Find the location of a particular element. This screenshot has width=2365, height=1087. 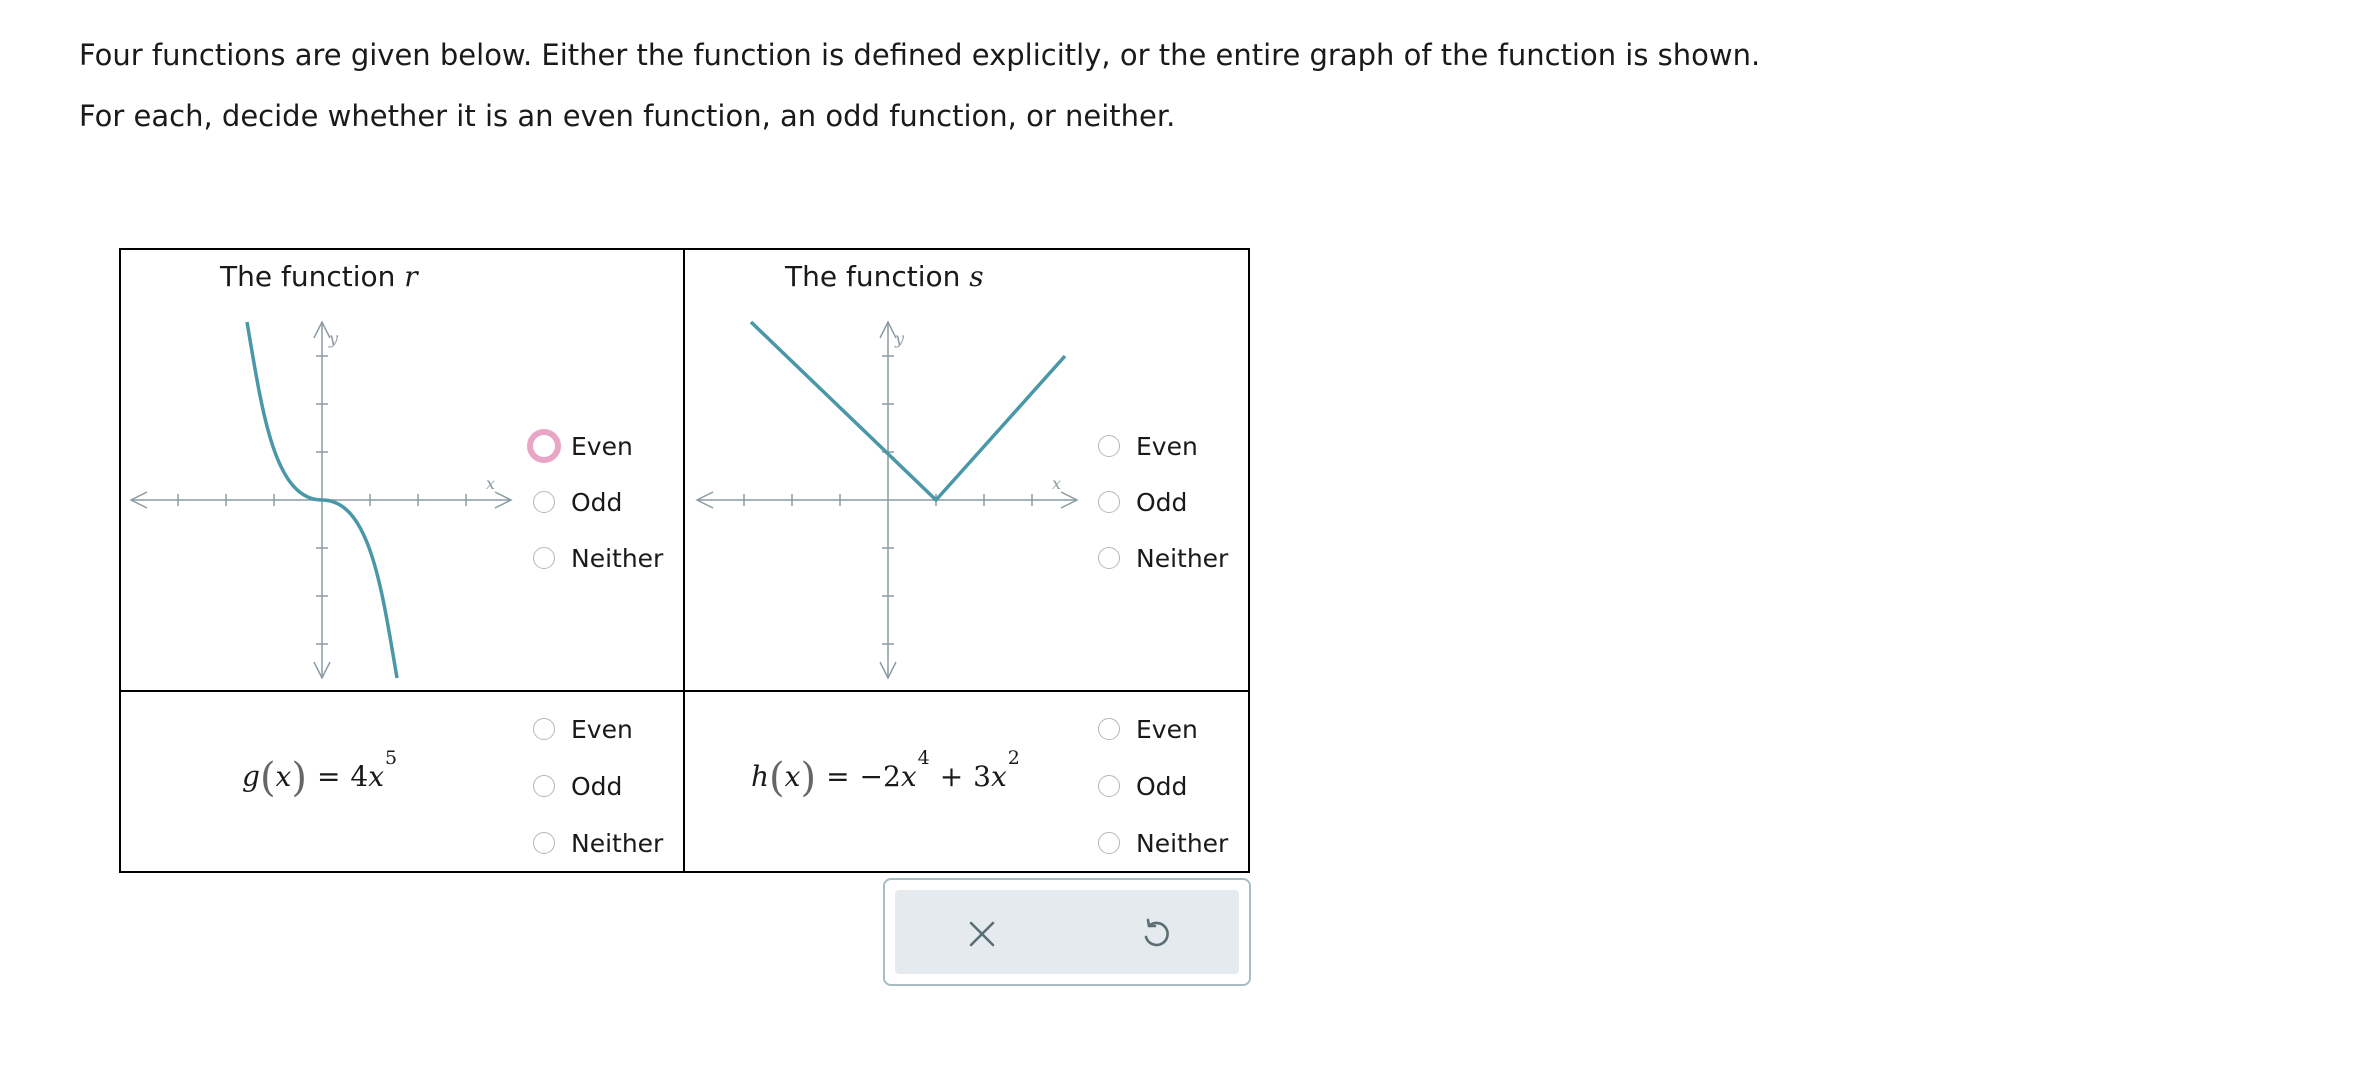

radio-r-even is located at coordinates (544, 446).